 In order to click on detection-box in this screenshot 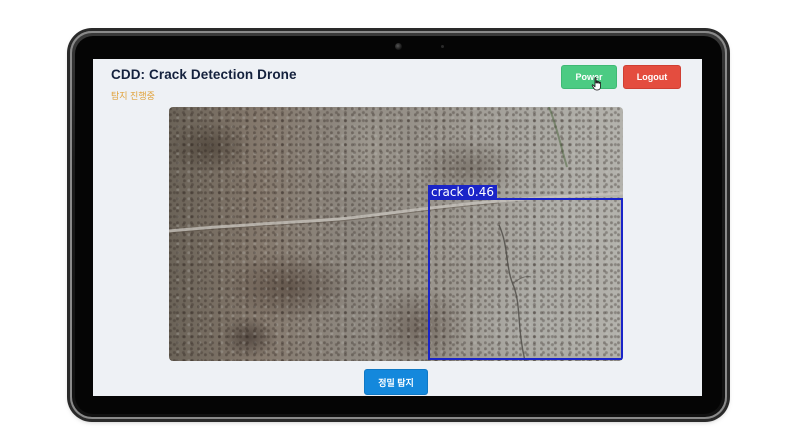, I will do `click(525, 279)`.